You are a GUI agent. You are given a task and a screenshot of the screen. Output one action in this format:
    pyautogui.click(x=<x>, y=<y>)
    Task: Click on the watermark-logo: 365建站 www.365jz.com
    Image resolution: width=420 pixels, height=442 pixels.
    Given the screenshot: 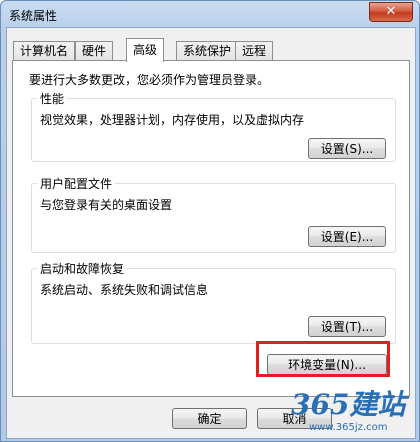 What is the action you would take?
    pyautogui.click(x=350, y=410)
    